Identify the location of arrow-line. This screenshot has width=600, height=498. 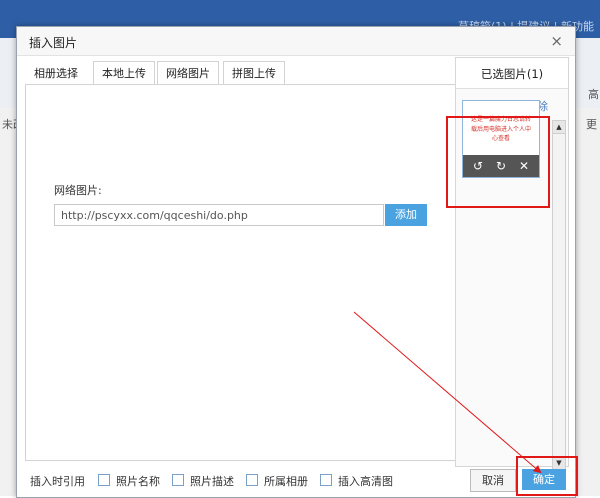
(447, 392).